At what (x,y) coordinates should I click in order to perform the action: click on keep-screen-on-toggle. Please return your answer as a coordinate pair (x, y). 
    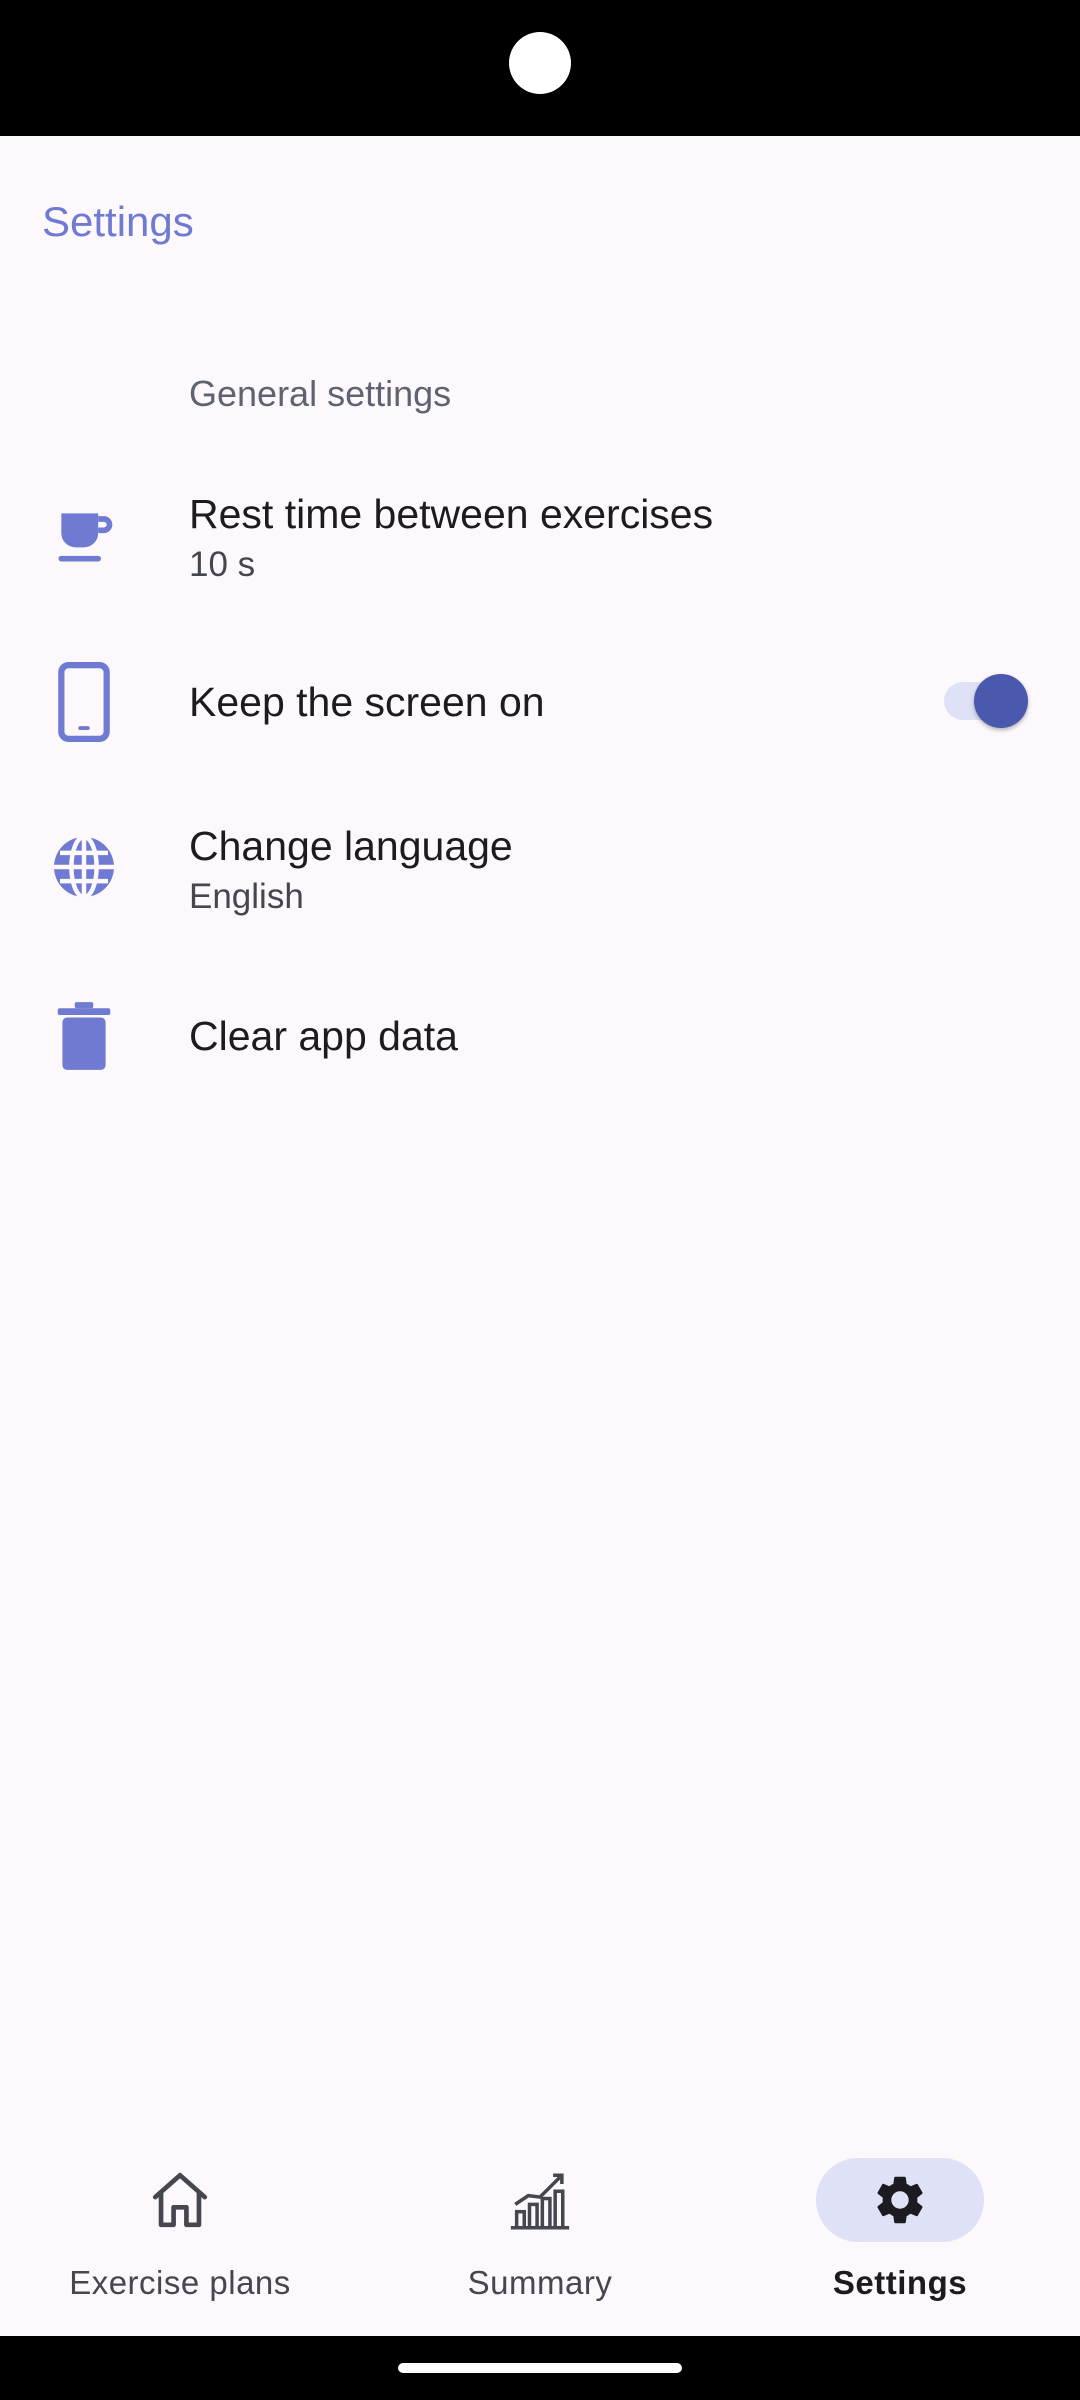
    Looking at the image, I should click on (987, 701).